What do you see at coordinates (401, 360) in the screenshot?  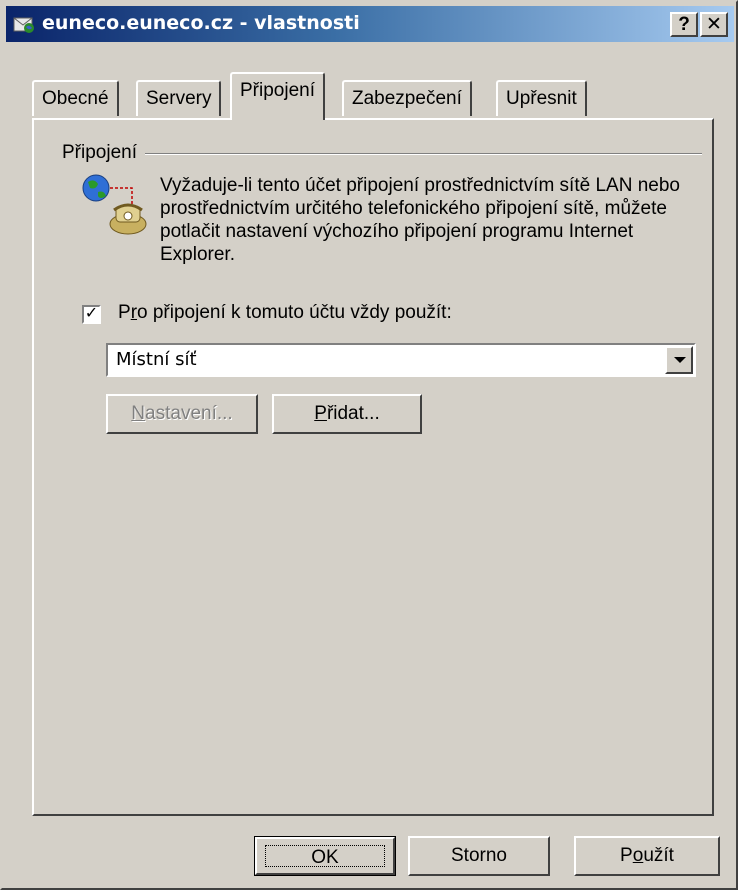 I see `connection-select: Místní síť` at bounding box center [401, 360].